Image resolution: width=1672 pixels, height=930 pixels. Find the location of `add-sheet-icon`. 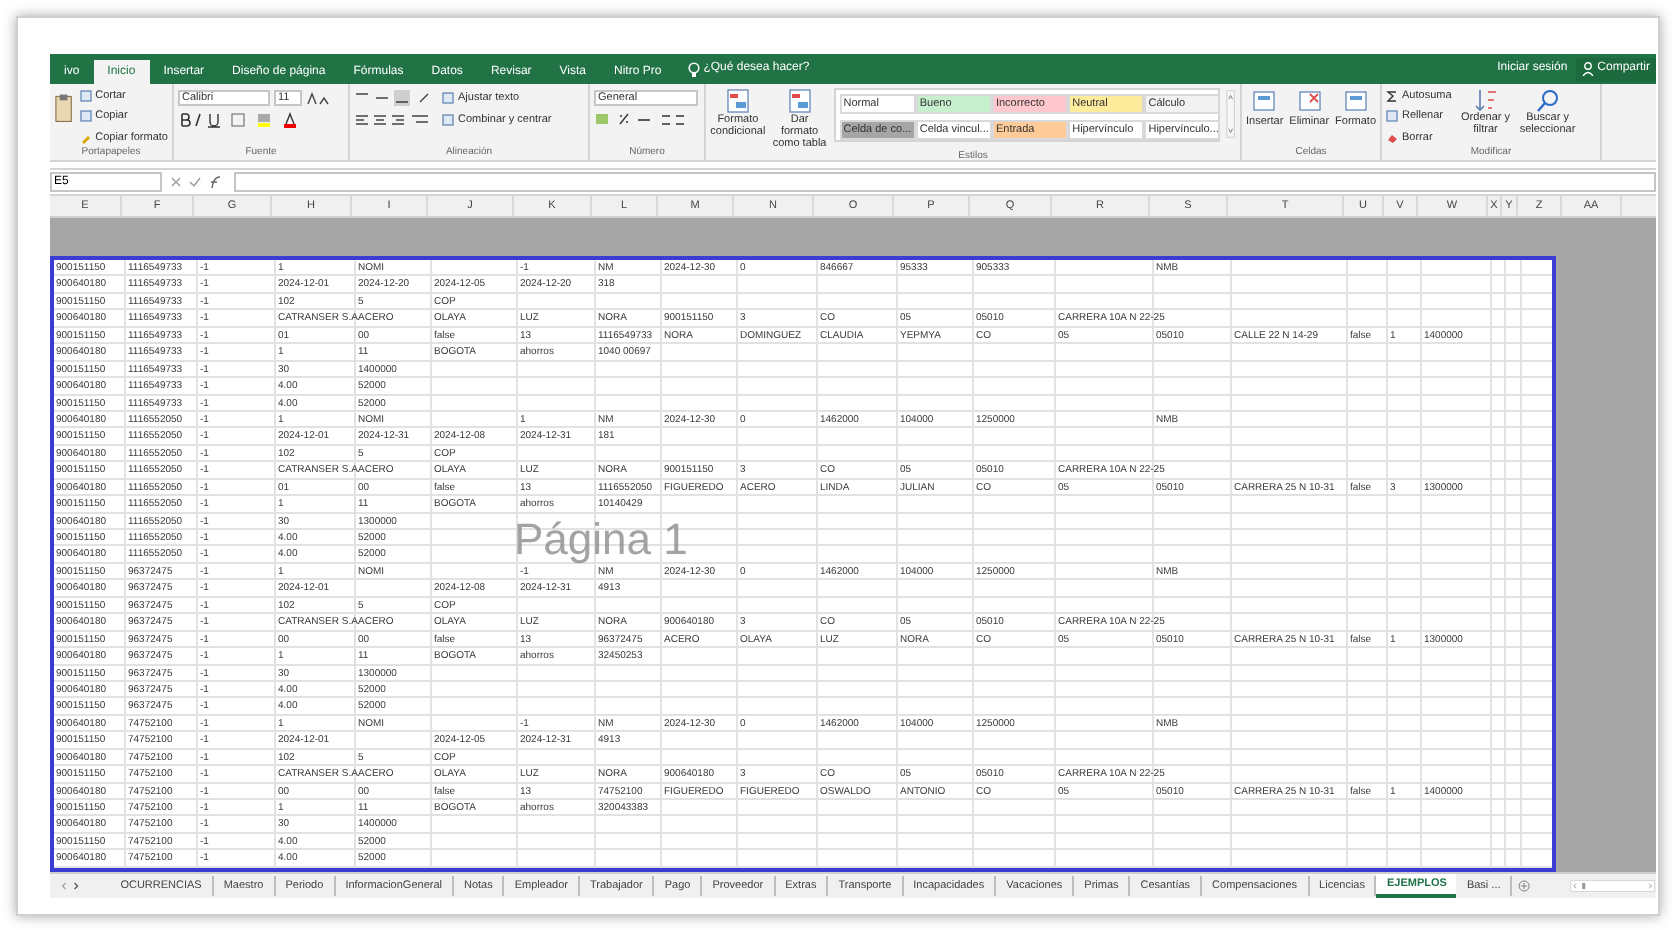

add-sheet-icon is located at coordinates (1524, 886).